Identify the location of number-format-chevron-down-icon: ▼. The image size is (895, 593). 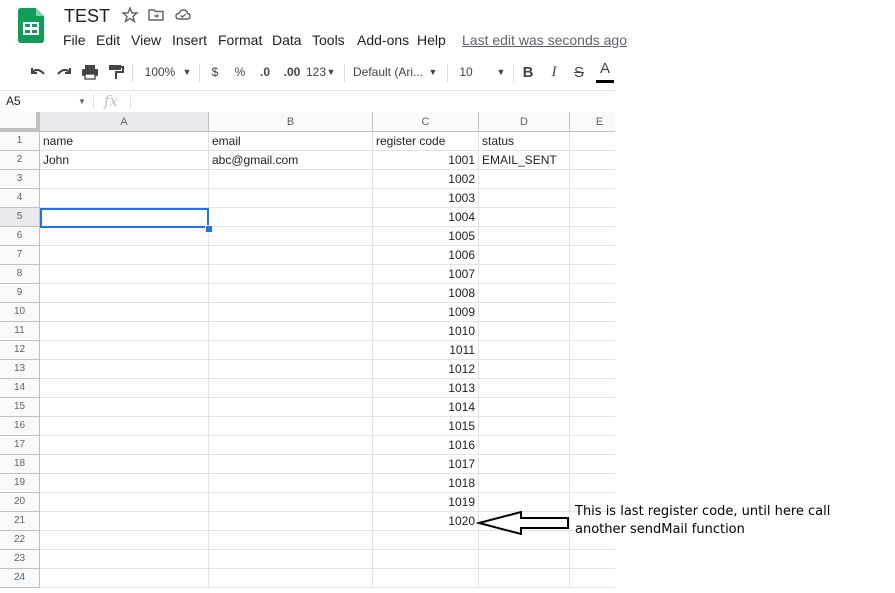
(331, 72).